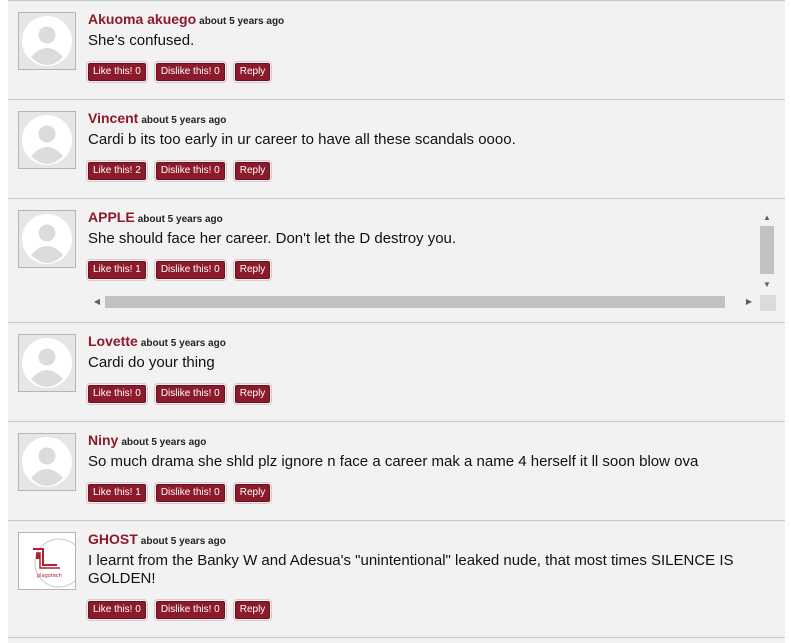  I want to click on comment-author: Vincent, so click(113, 118).